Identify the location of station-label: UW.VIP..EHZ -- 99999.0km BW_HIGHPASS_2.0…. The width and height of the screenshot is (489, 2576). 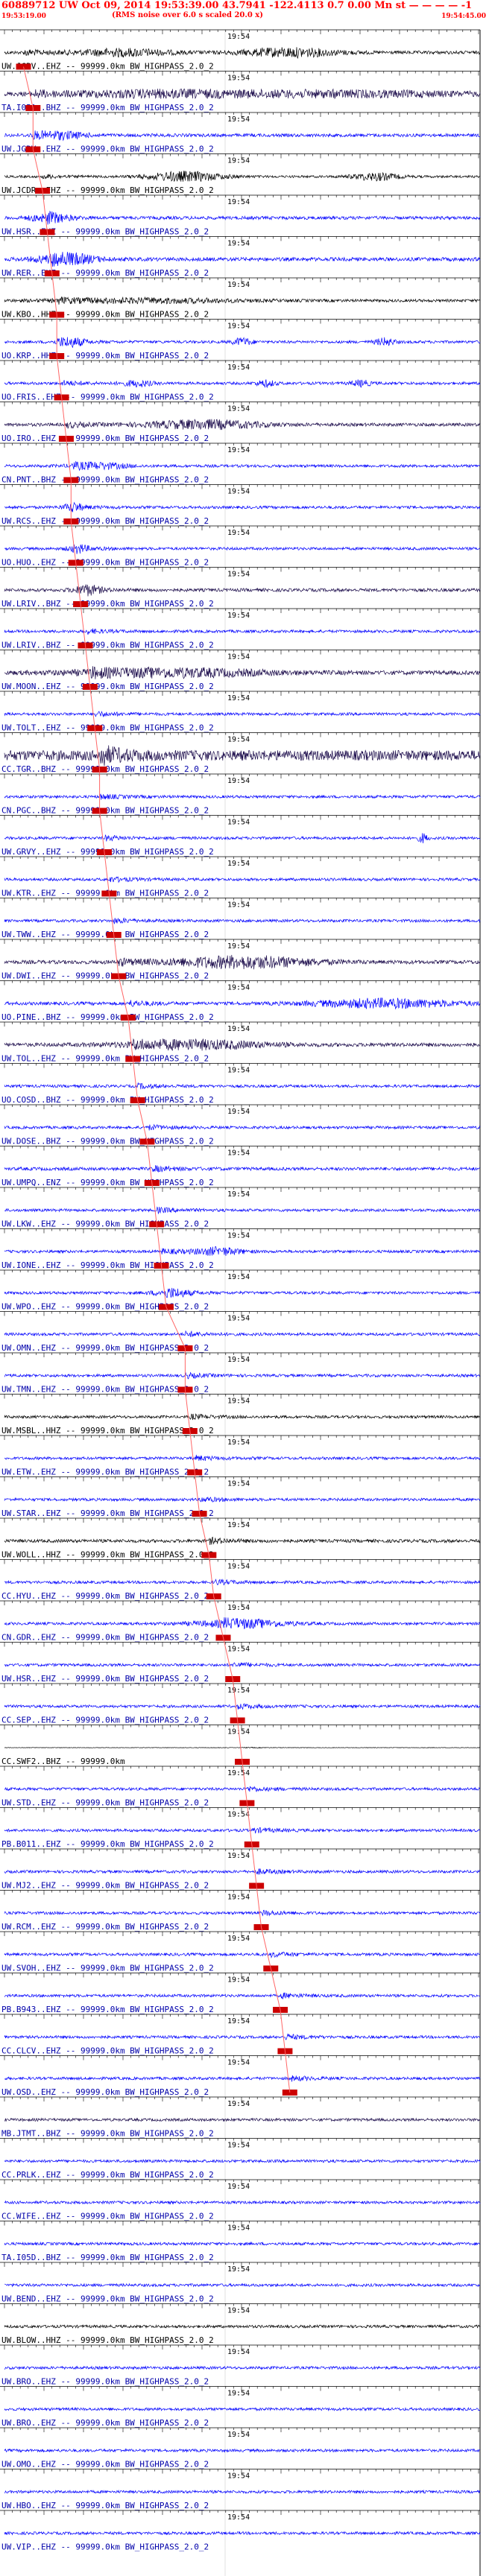
(105, 2547).